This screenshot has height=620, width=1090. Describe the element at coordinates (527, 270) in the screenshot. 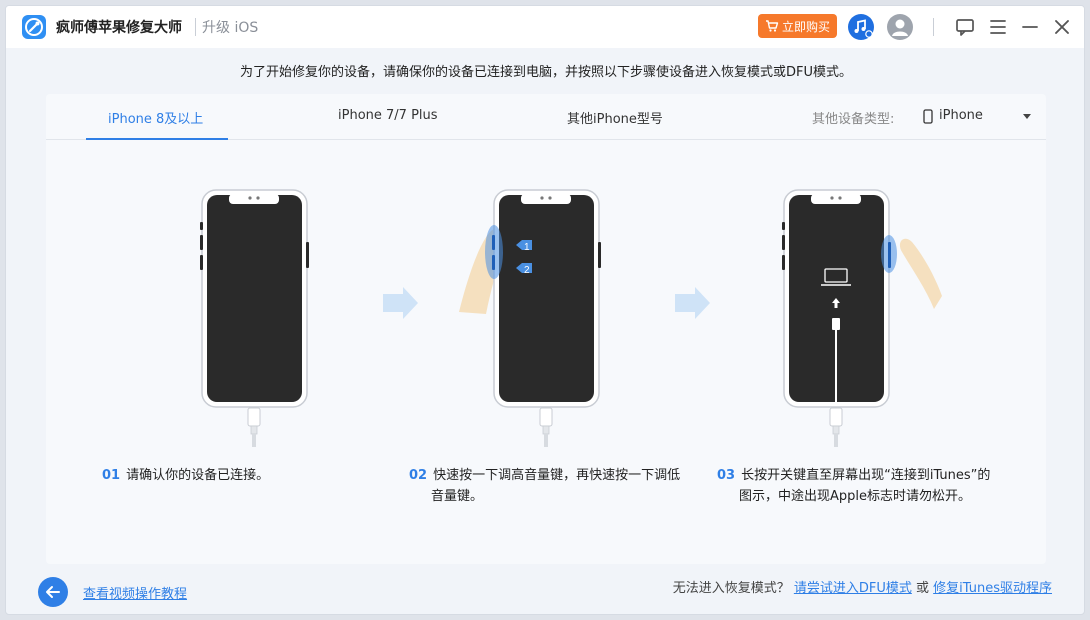

I see `step2-badge-2: 2` at that location.